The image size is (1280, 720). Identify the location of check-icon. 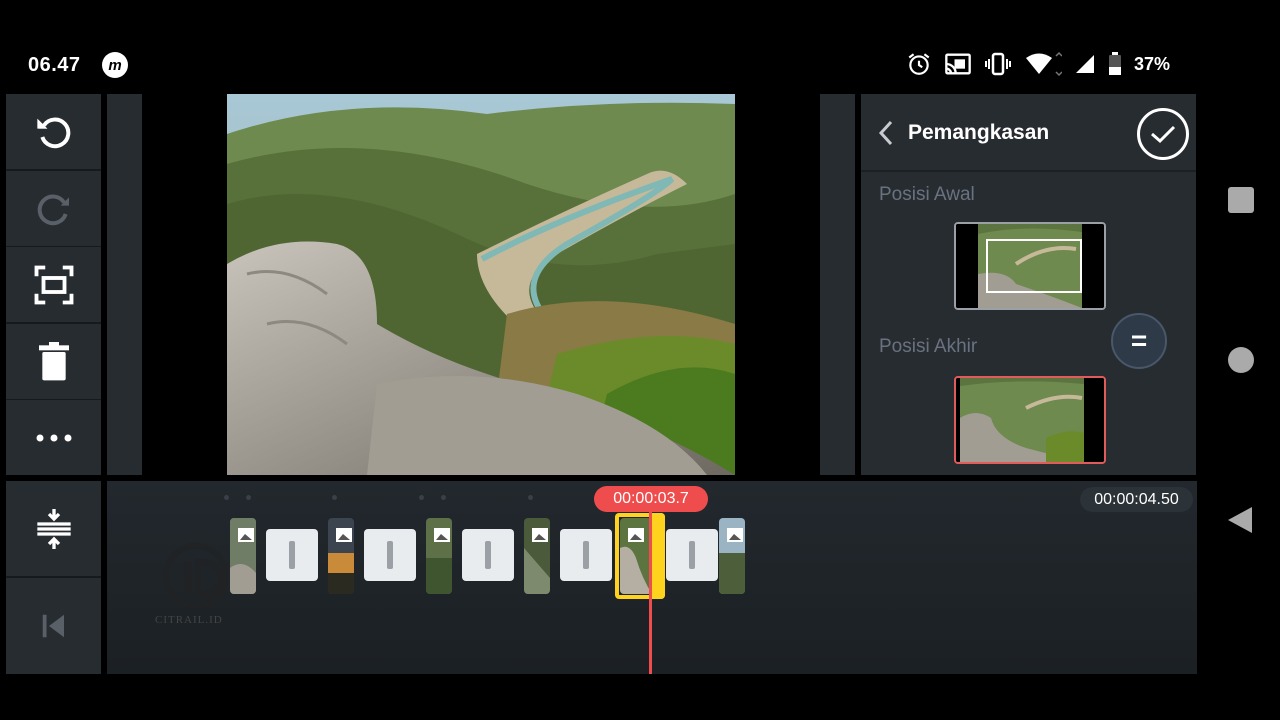
(1163, 134).